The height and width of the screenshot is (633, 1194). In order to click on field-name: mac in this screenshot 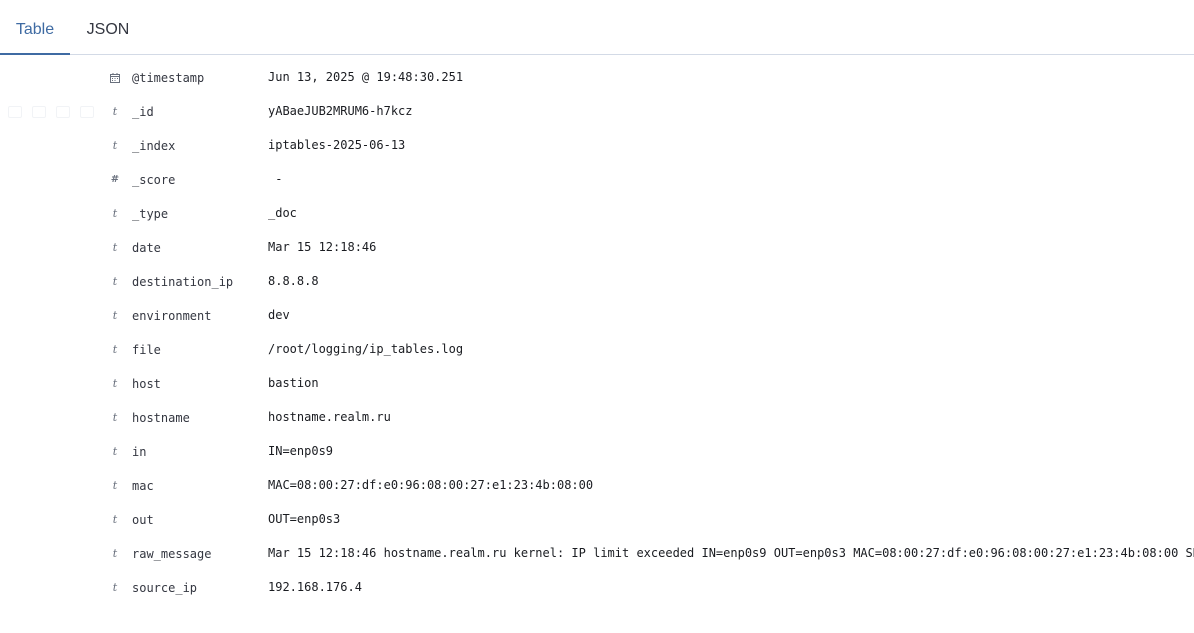, I will do `click(143, 486)`.